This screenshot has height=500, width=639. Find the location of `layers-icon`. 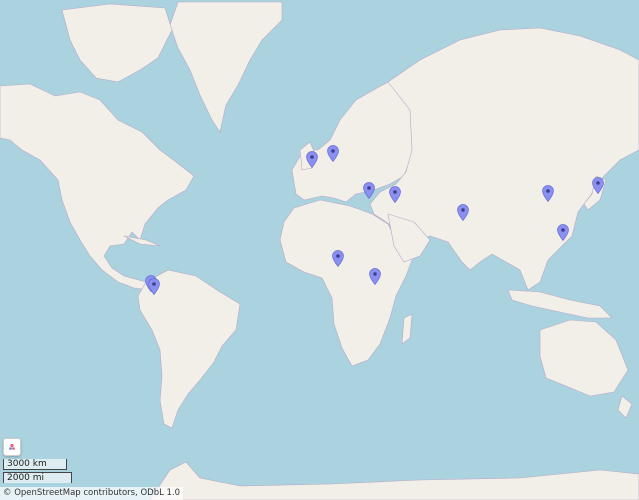

layers-icon is located at coordinates (12, 447).